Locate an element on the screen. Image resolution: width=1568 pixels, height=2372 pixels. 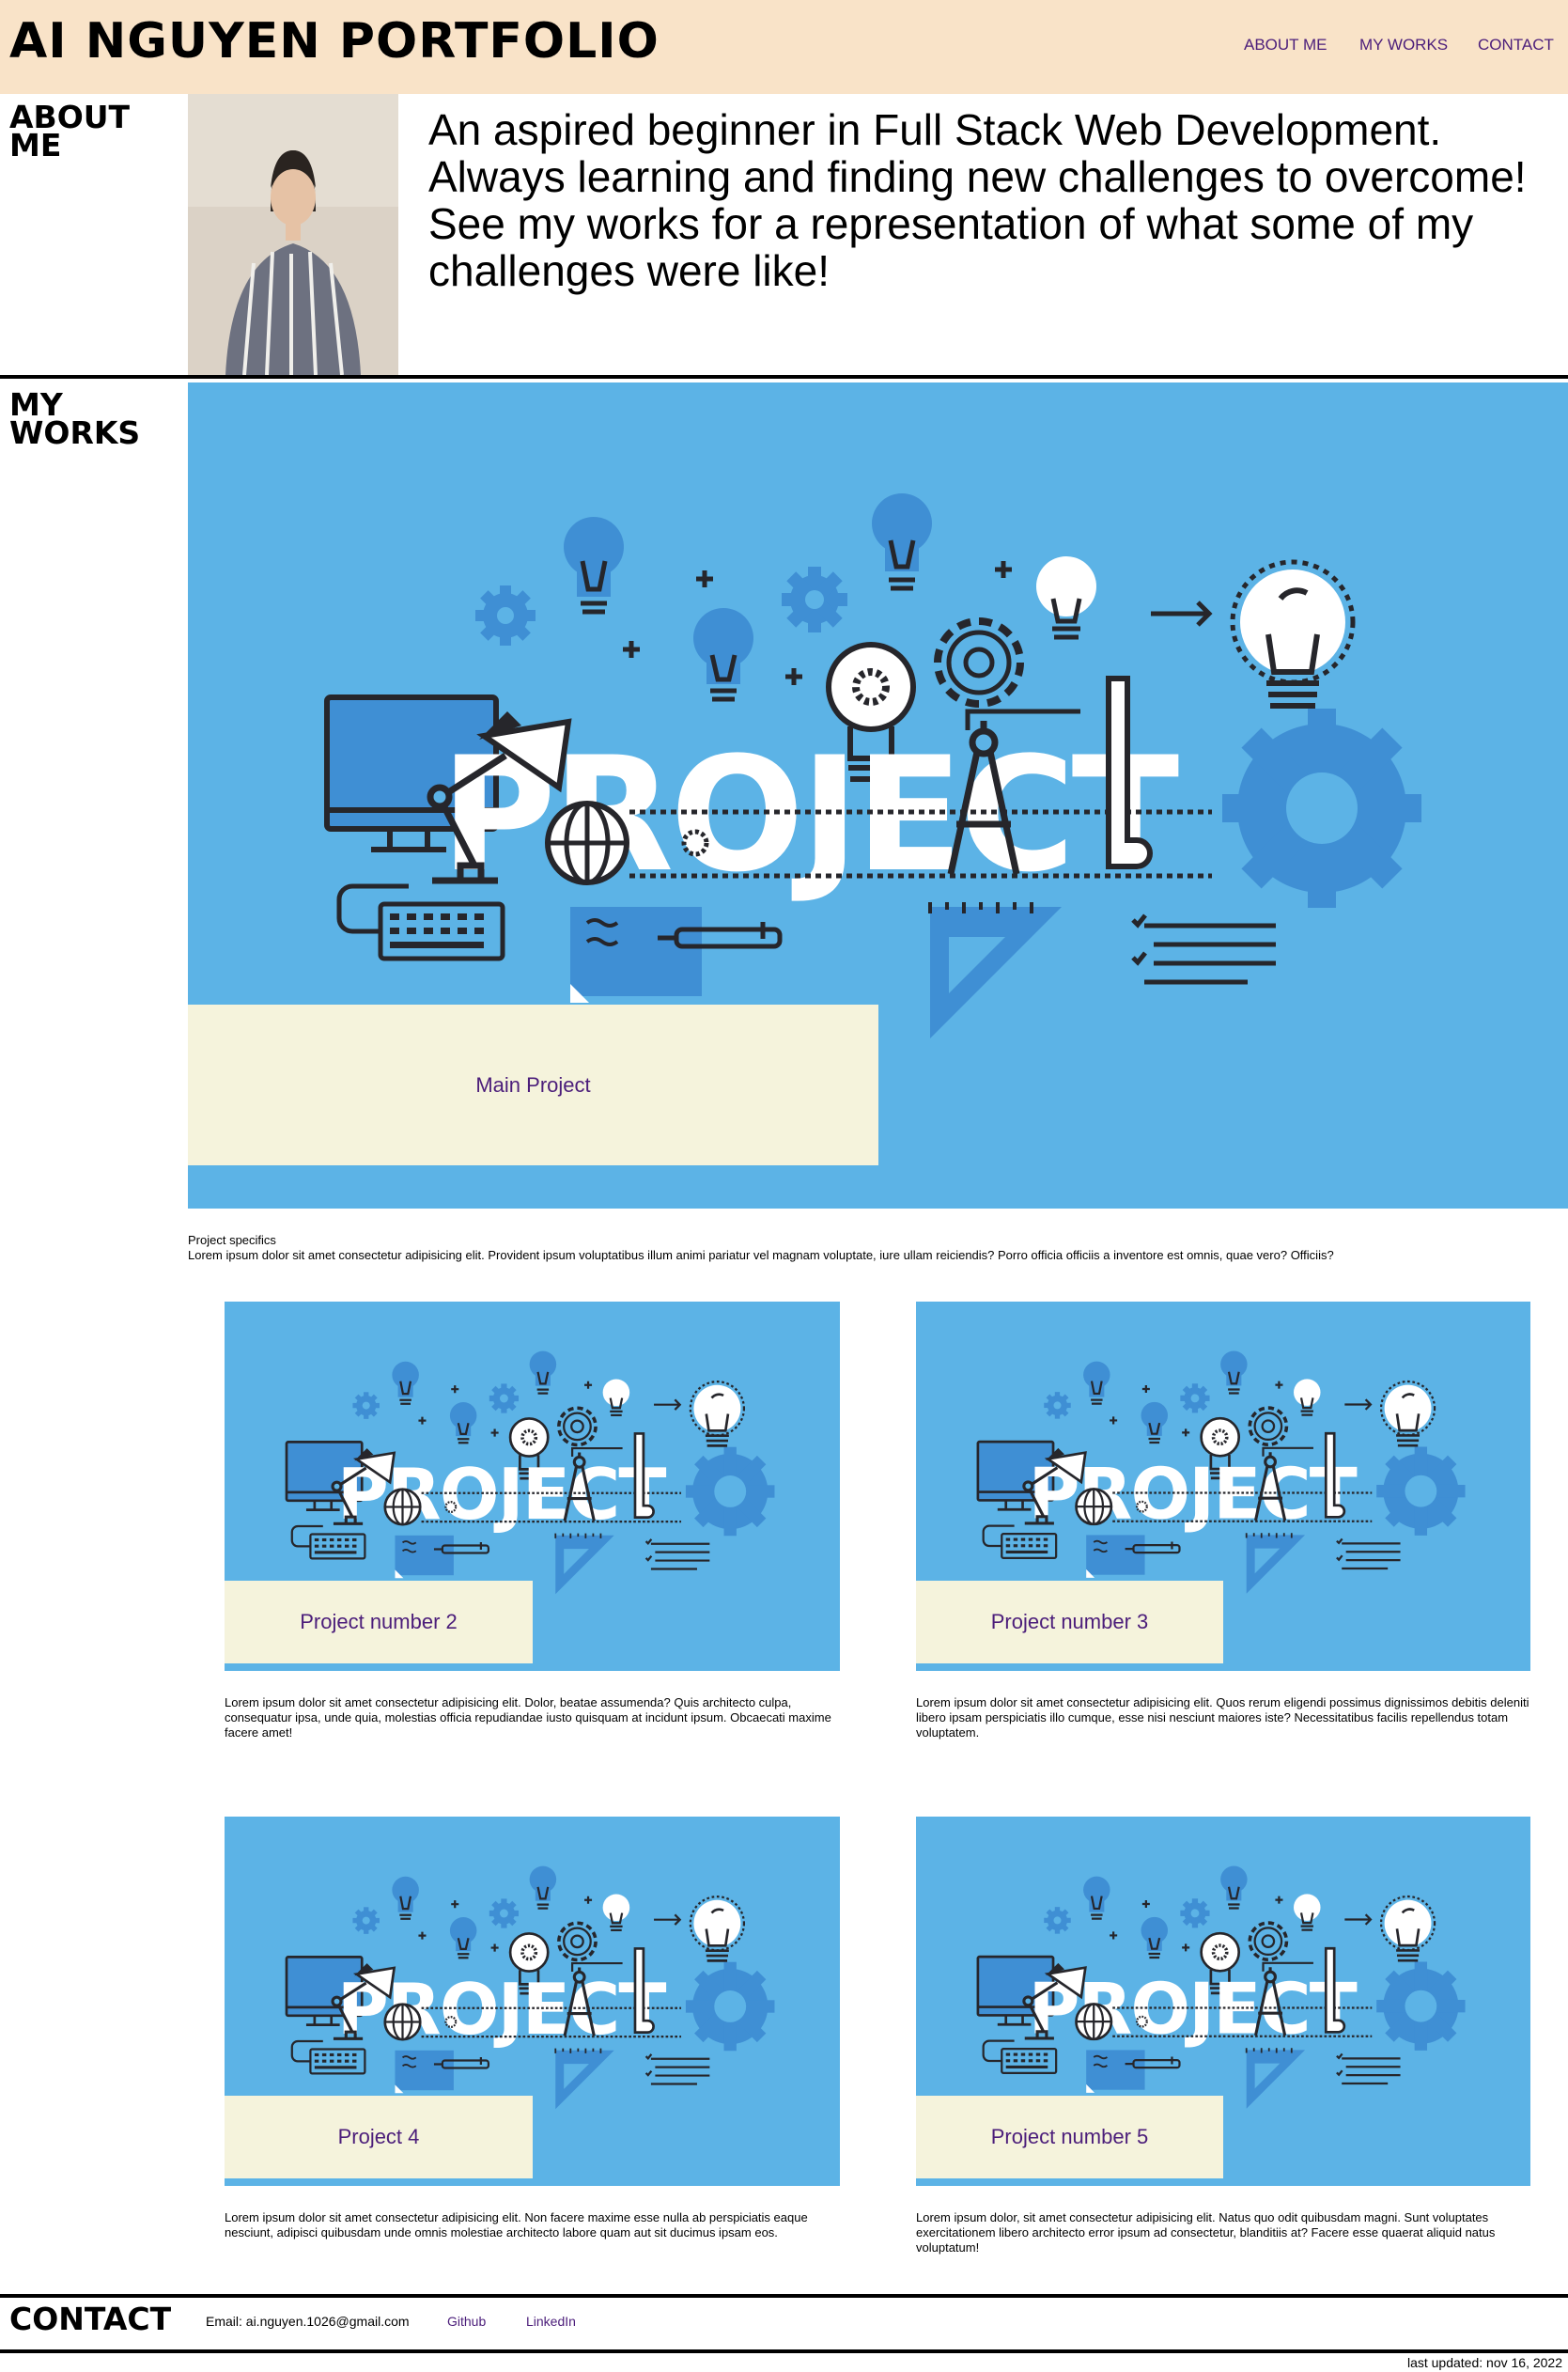
project-card-label: Project number 2 is located at coordinates (379, 1622).